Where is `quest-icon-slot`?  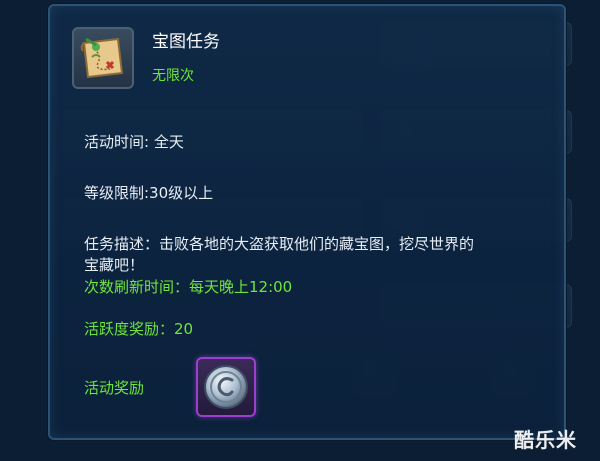 quest-icon-slot is located at coordinates (103, 58).